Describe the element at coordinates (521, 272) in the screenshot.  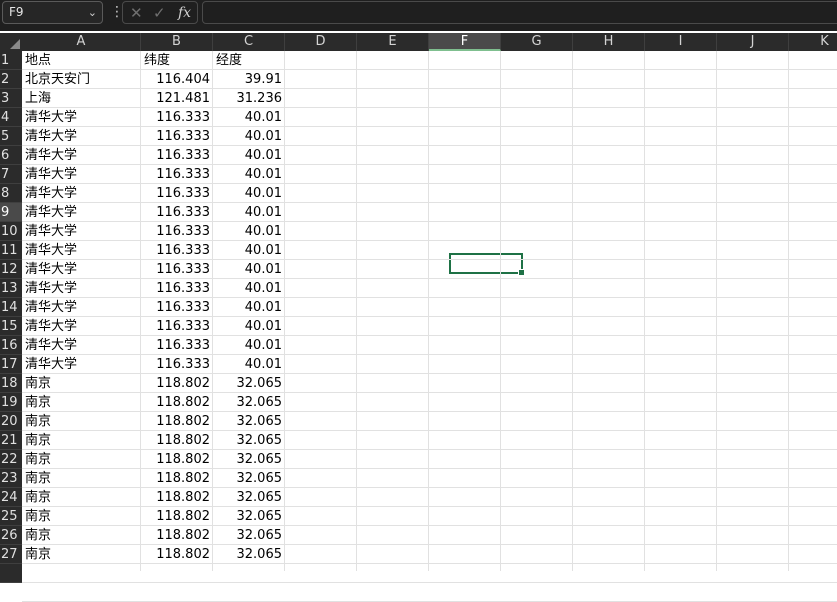
I see `fill-handle` at that location.